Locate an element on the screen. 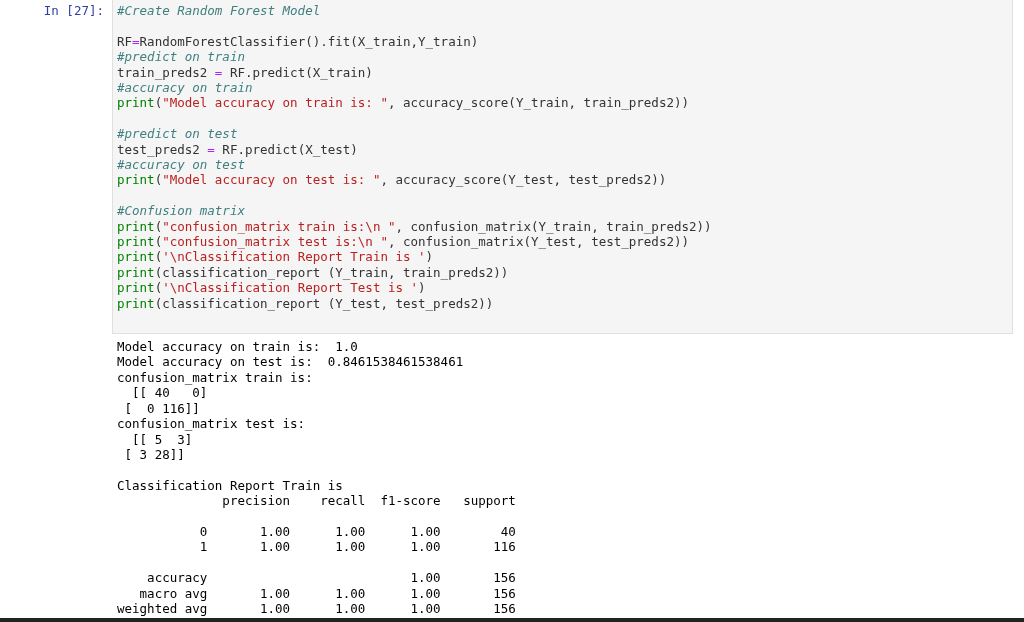 The width and height of the screenshot is (1024, 622). output-line: 0 1.00 1.00 1.00 40 is located at coordinates (357, 531).